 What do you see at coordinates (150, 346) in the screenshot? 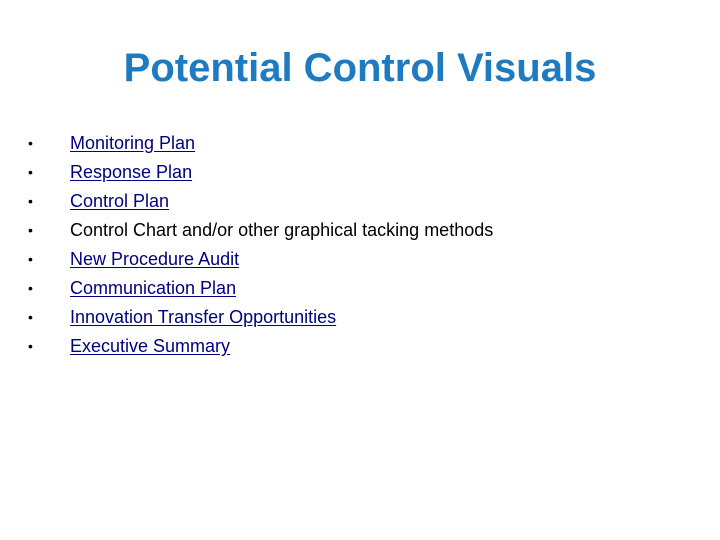
I see `executive-summary-link: Executive Summary` at bounding box center [150, 346].